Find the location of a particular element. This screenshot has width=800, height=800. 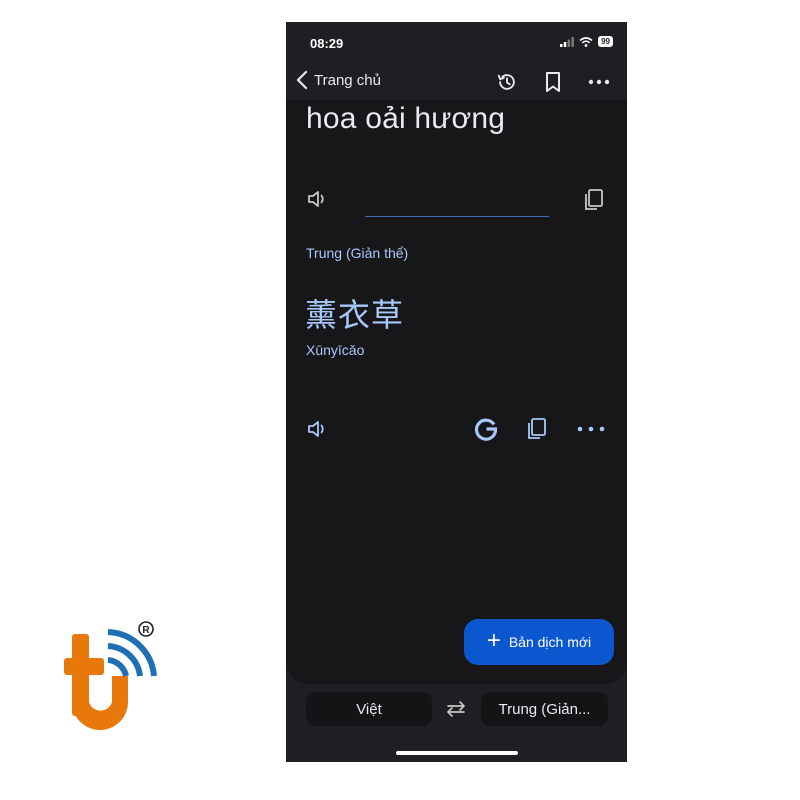

bookmark-button is located at coordinates (553, 82).